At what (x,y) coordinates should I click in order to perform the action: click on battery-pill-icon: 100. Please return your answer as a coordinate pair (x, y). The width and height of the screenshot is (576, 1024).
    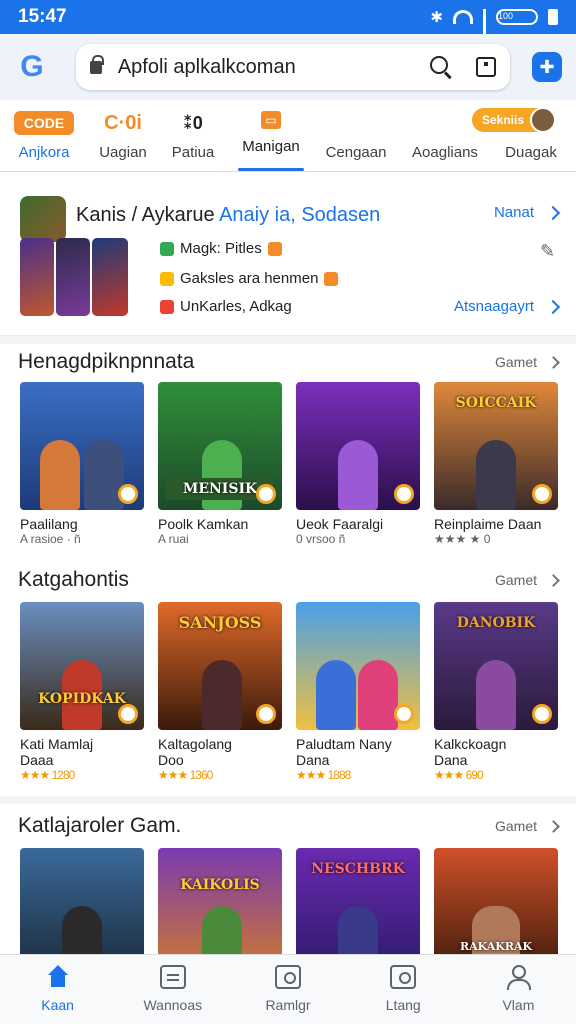
    Looking at the image, I should click on (517, 17).